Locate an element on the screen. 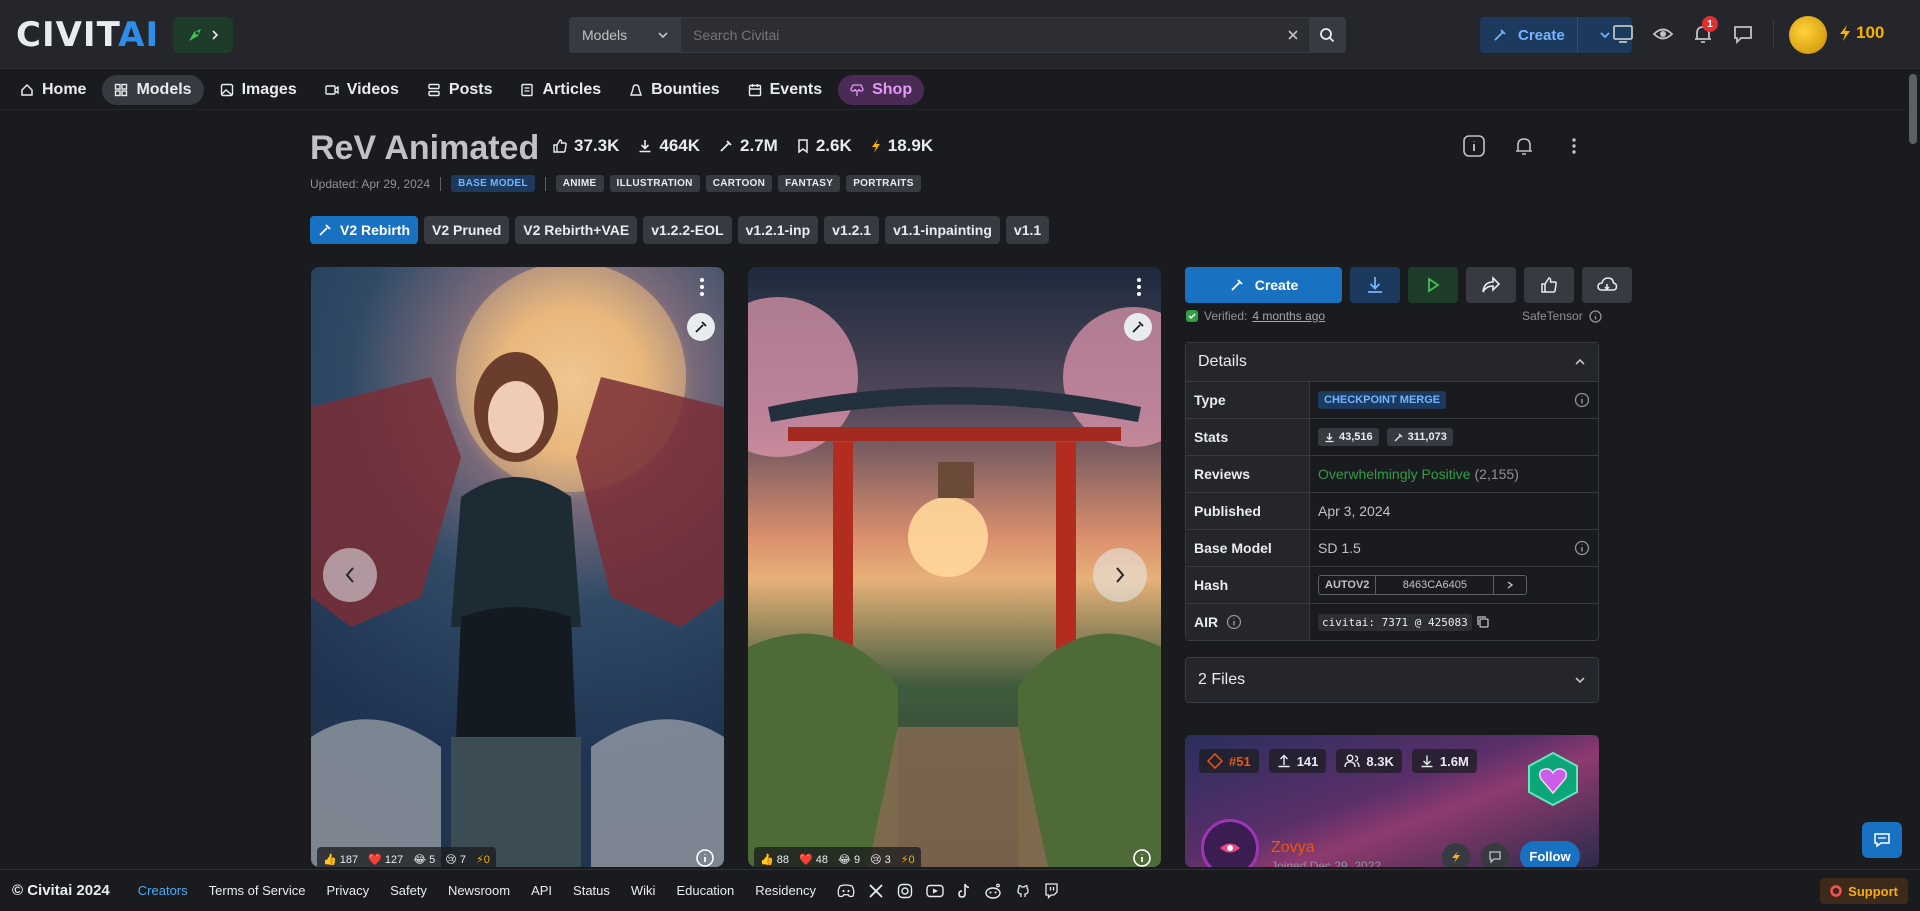  tag-fantasy: FANTASY is located at coordinates (809, 183).